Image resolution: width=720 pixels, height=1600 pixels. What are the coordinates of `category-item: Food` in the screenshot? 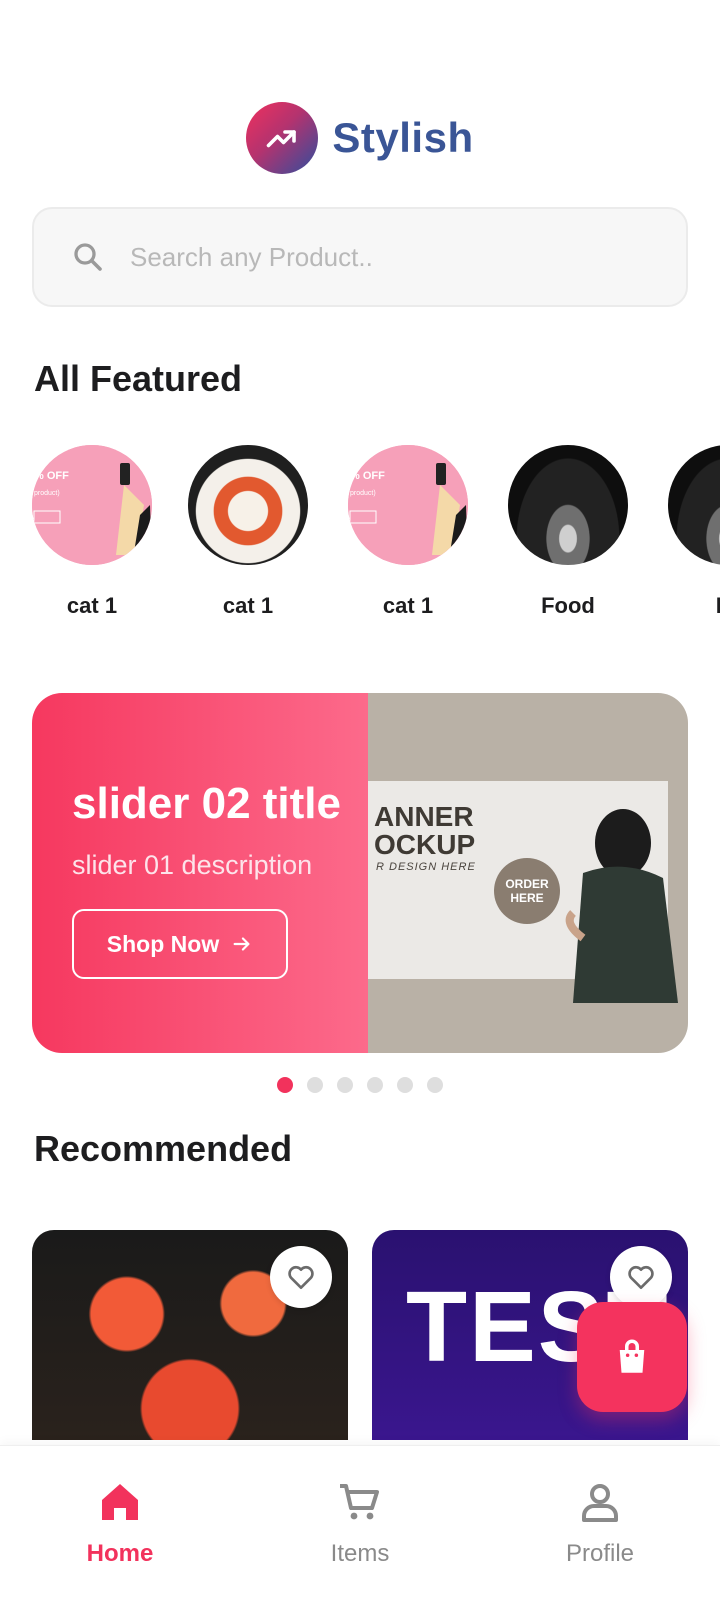 It's located at (568, 532).